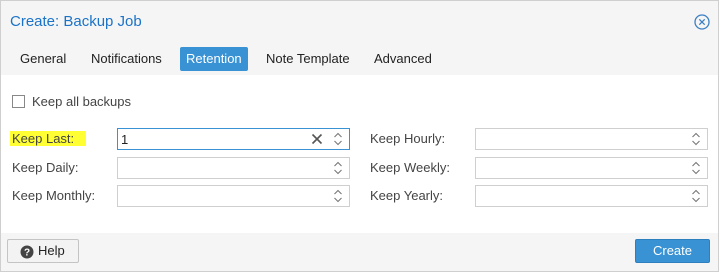  I want to click on keep-hourly-label: Keep Hourly:, so click(408, 138).